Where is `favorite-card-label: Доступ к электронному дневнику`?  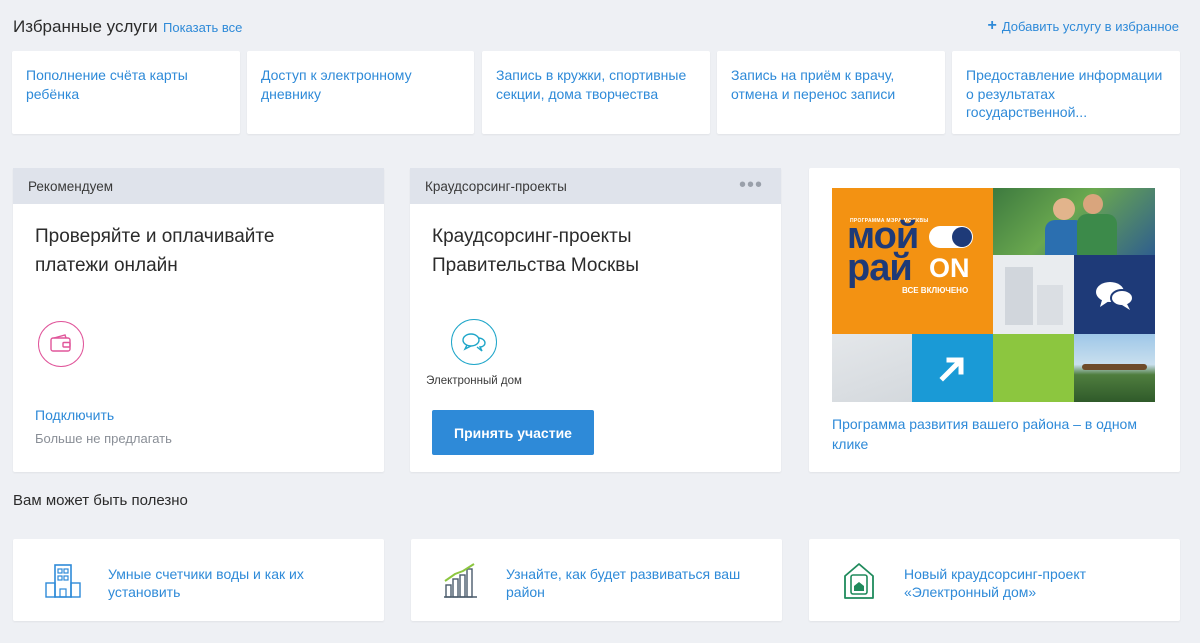
favorite-card-label: Доступ к электронному дневнику is located at coordinates (336, 84).